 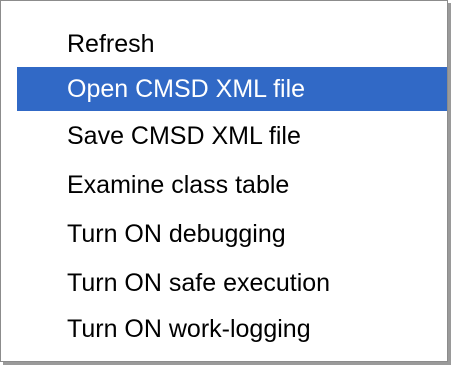 I want to click on menu-item-refresh: Refresh, so click(x=232, y=44).